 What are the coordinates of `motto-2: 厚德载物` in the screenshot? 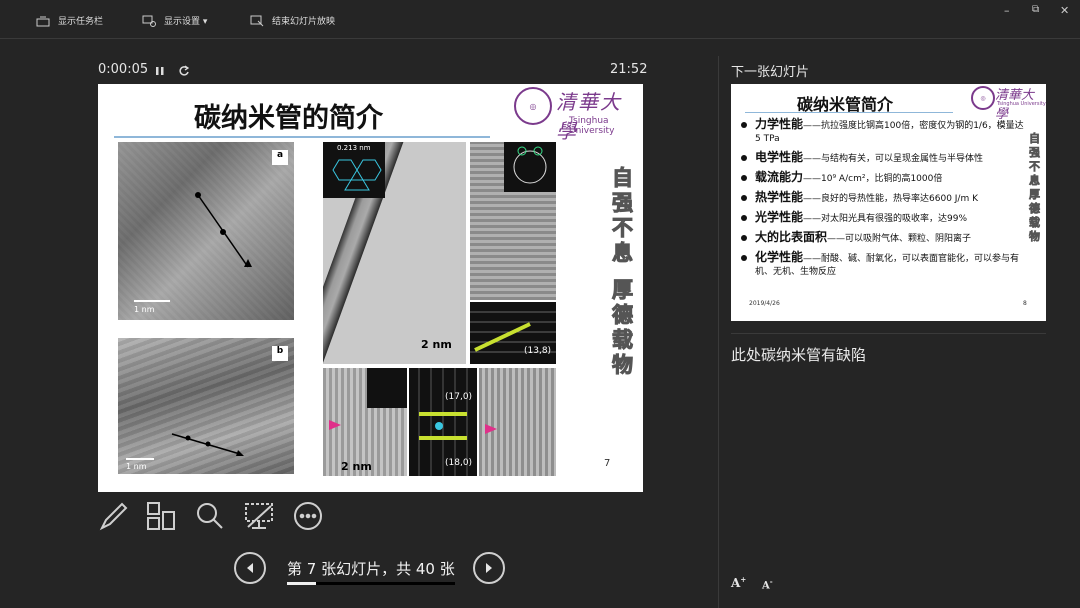 It's located at (623, 328).